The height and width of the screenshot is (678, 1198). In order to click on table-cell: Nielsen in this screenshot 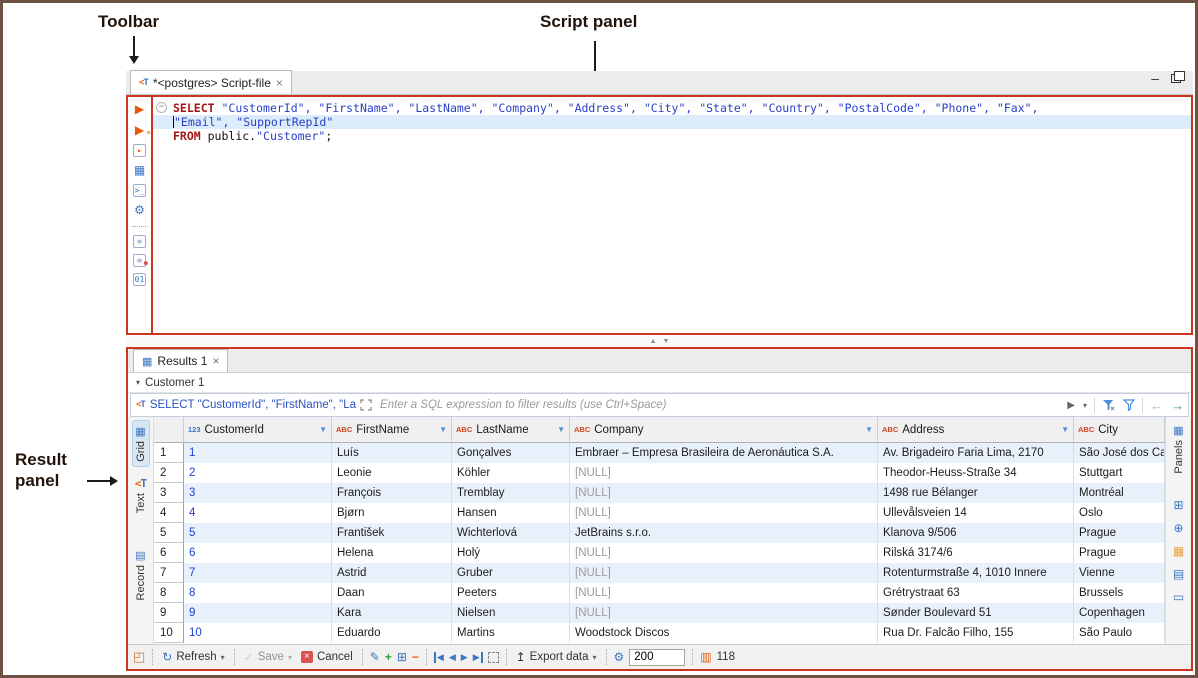, I will do `click(511, 613)`.